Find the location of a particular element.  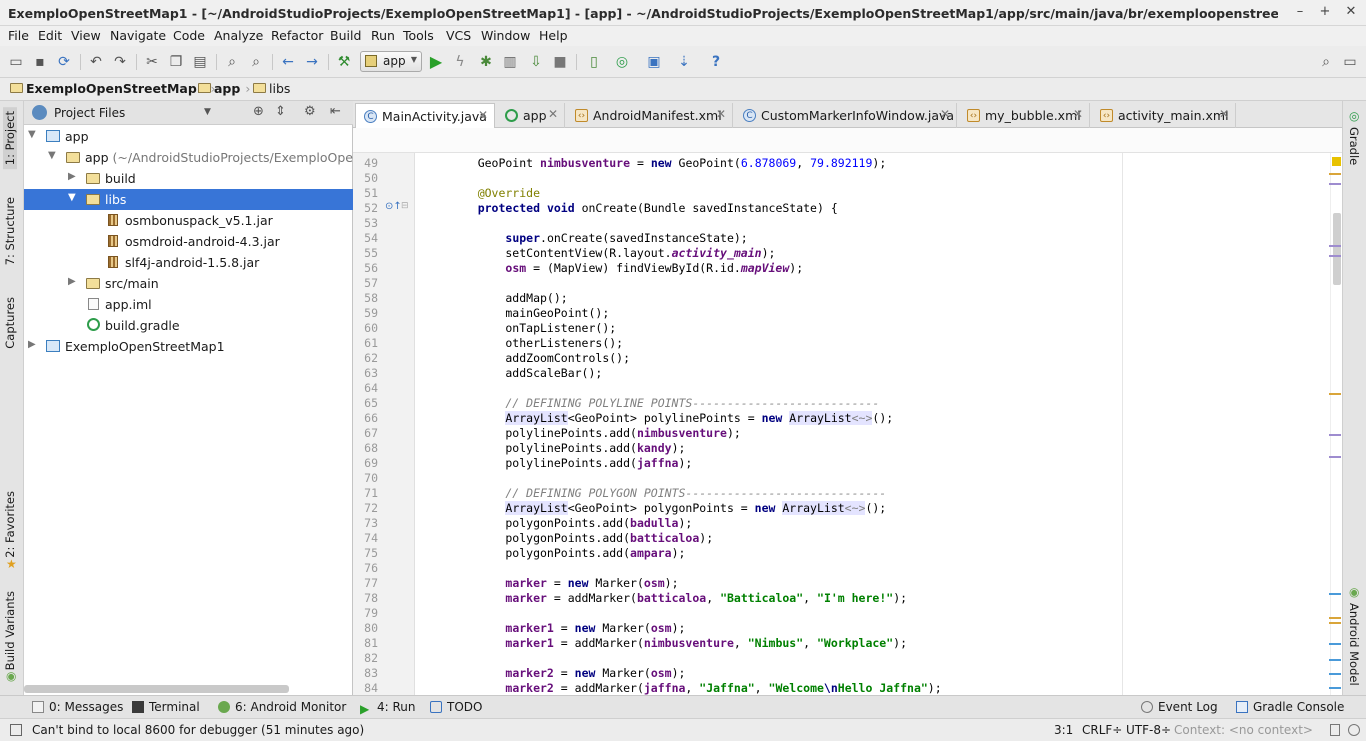

minimize-button: – is located at coordinates (1300, 13).